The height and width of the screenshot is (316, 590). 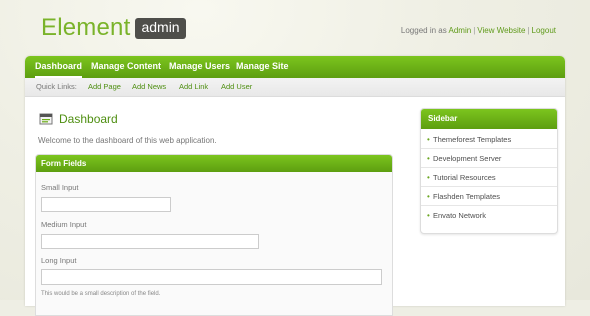 What do you see at coordinates (86, 27) in the screenshot?
I see `logo-word: Element` at bounding box center [86, 27].